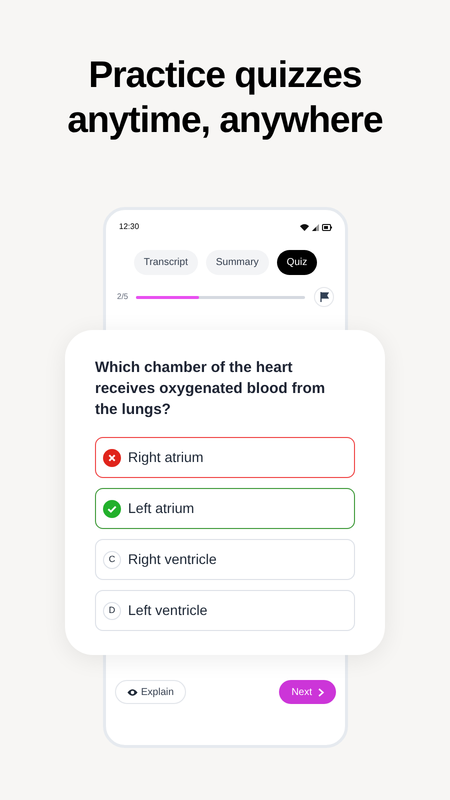 Image resolution: width=450 pixels, height=800 pixels. Describe the element at coordinates (225, 97) in the screenshot. I see `headline: Practice quizzes anytime, anywhere` at that location.